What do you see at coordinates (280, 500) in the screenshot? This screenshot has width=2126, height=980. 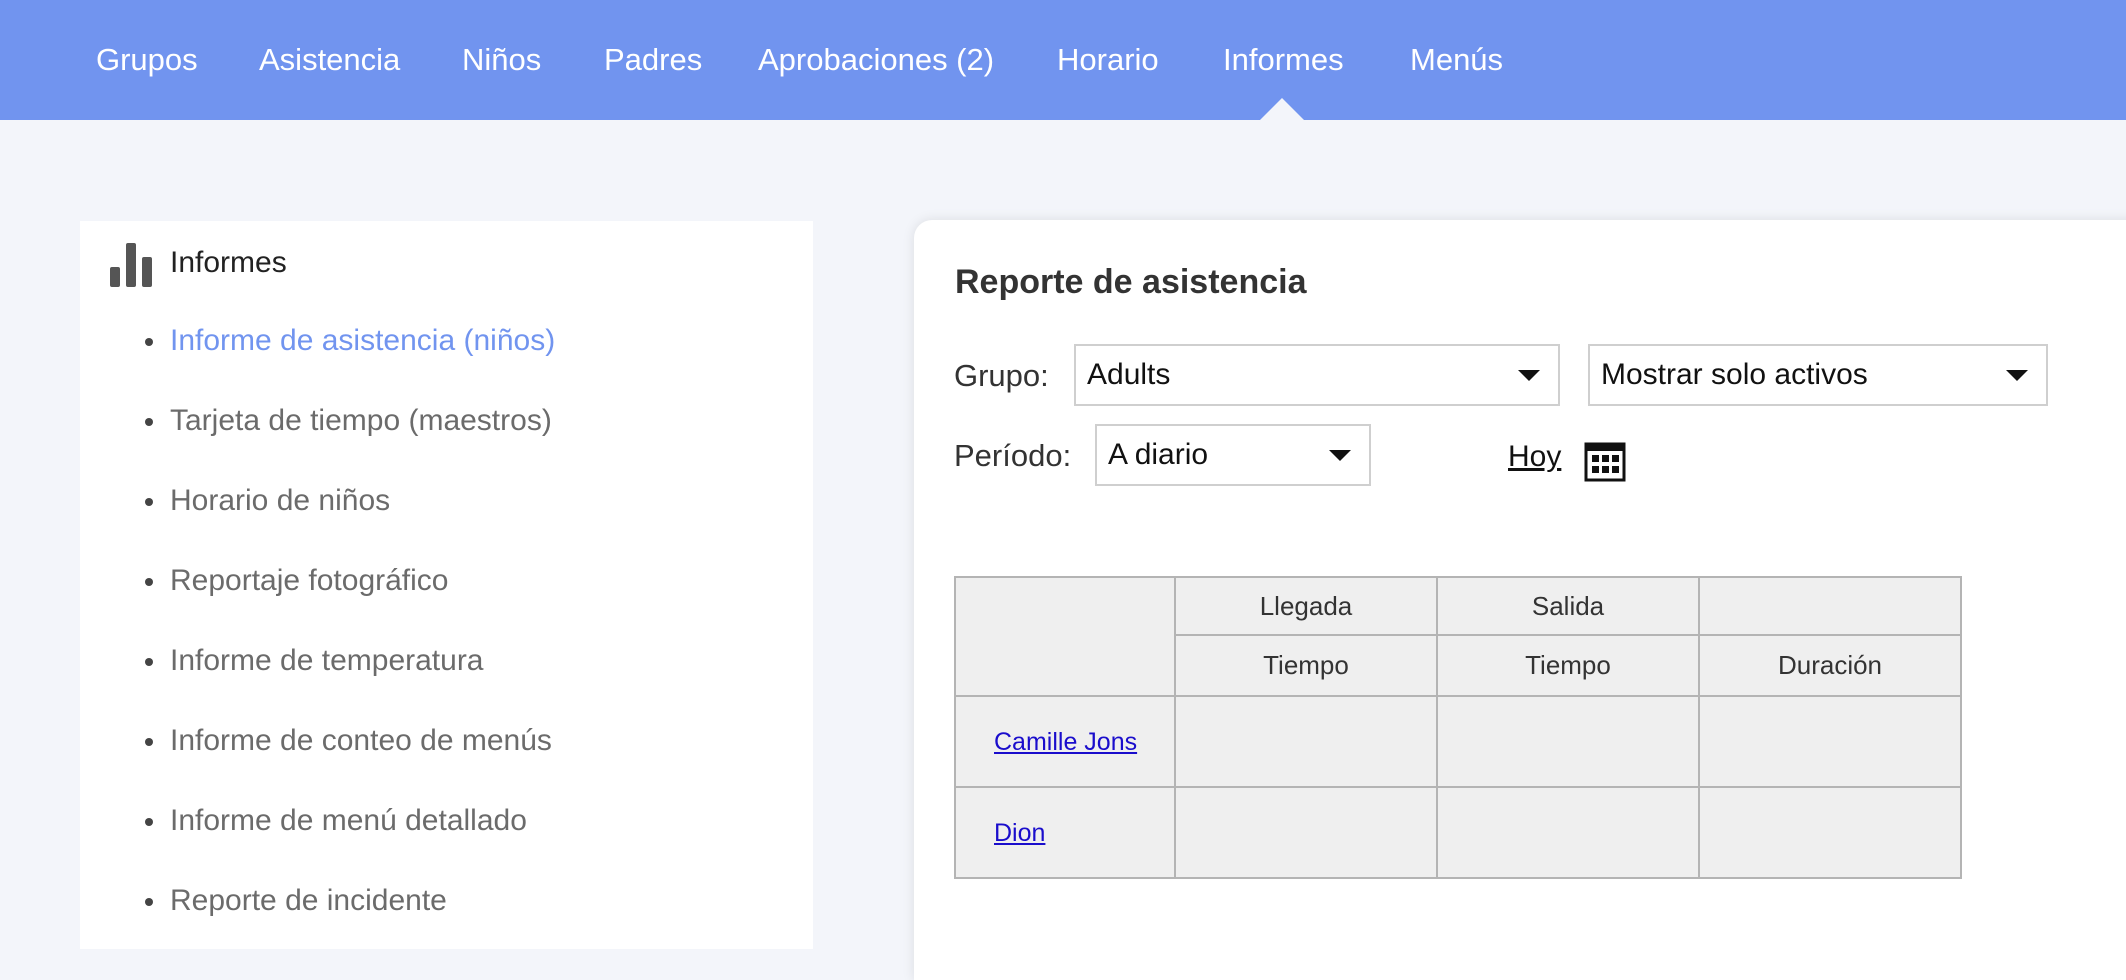 I see `sidebar-item-label: Horario de niños` at bounding box center [280, 500].